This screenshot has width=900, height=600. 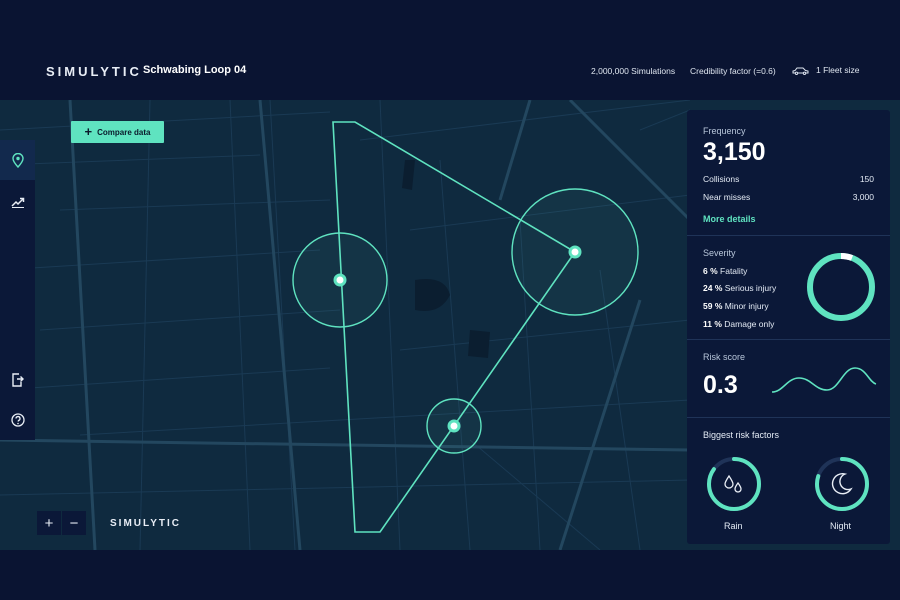 What do you see at coordinates (733, 71) in the screenshot?
I see `credibility-factor: Credibility factor (=0.6)` at bounding box center [733, 71].